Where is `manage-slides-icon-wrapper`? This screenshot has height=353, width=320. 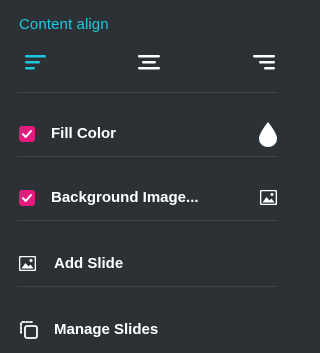
manage-slides-icon-wrapper is located at coordinates (29, 332).